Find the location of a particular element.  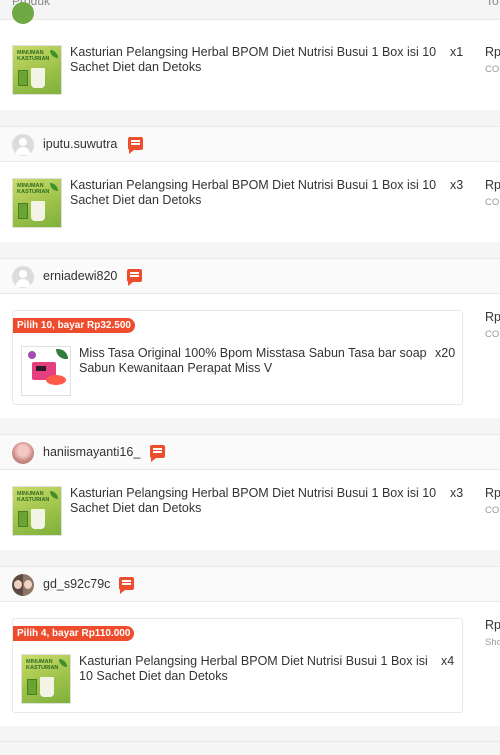

order-header: gd_s92c79c is located at coordinates (250, 584).